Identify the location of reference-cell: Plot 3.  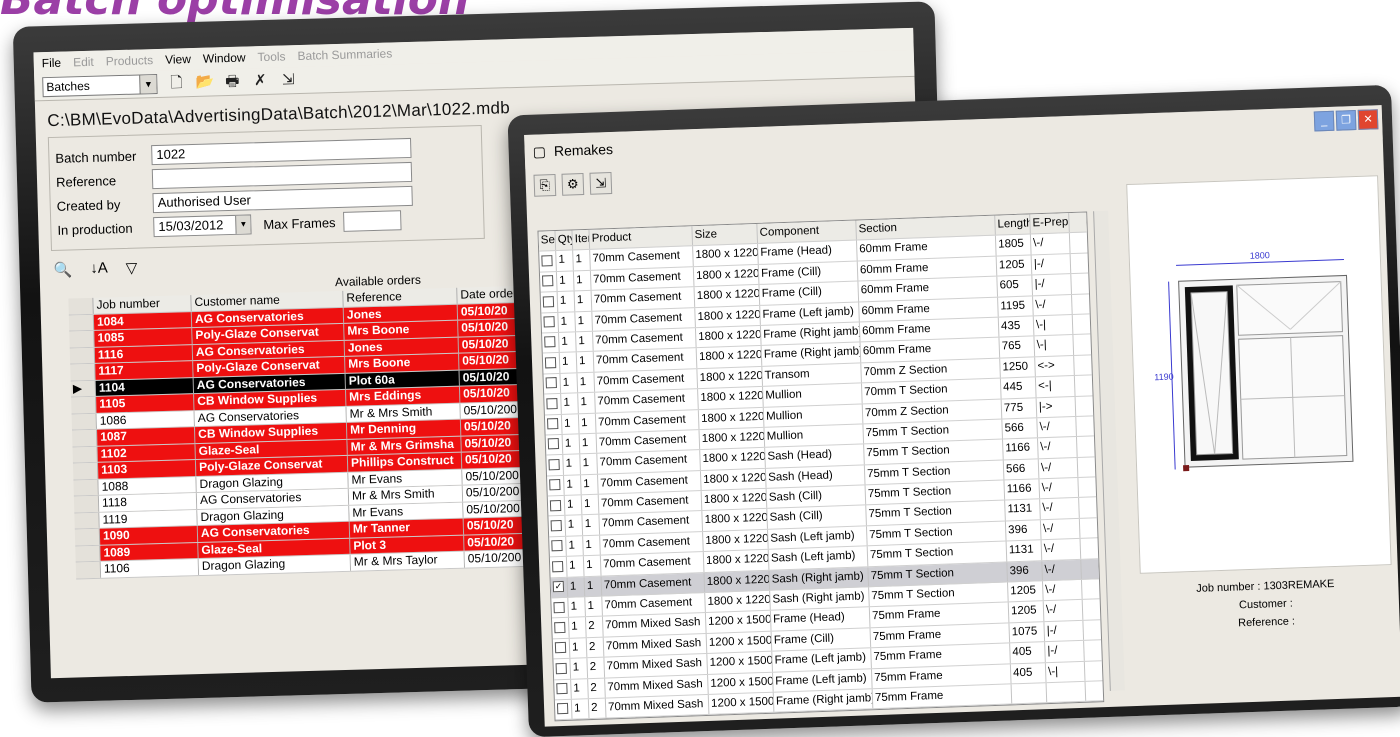
(407, 544).